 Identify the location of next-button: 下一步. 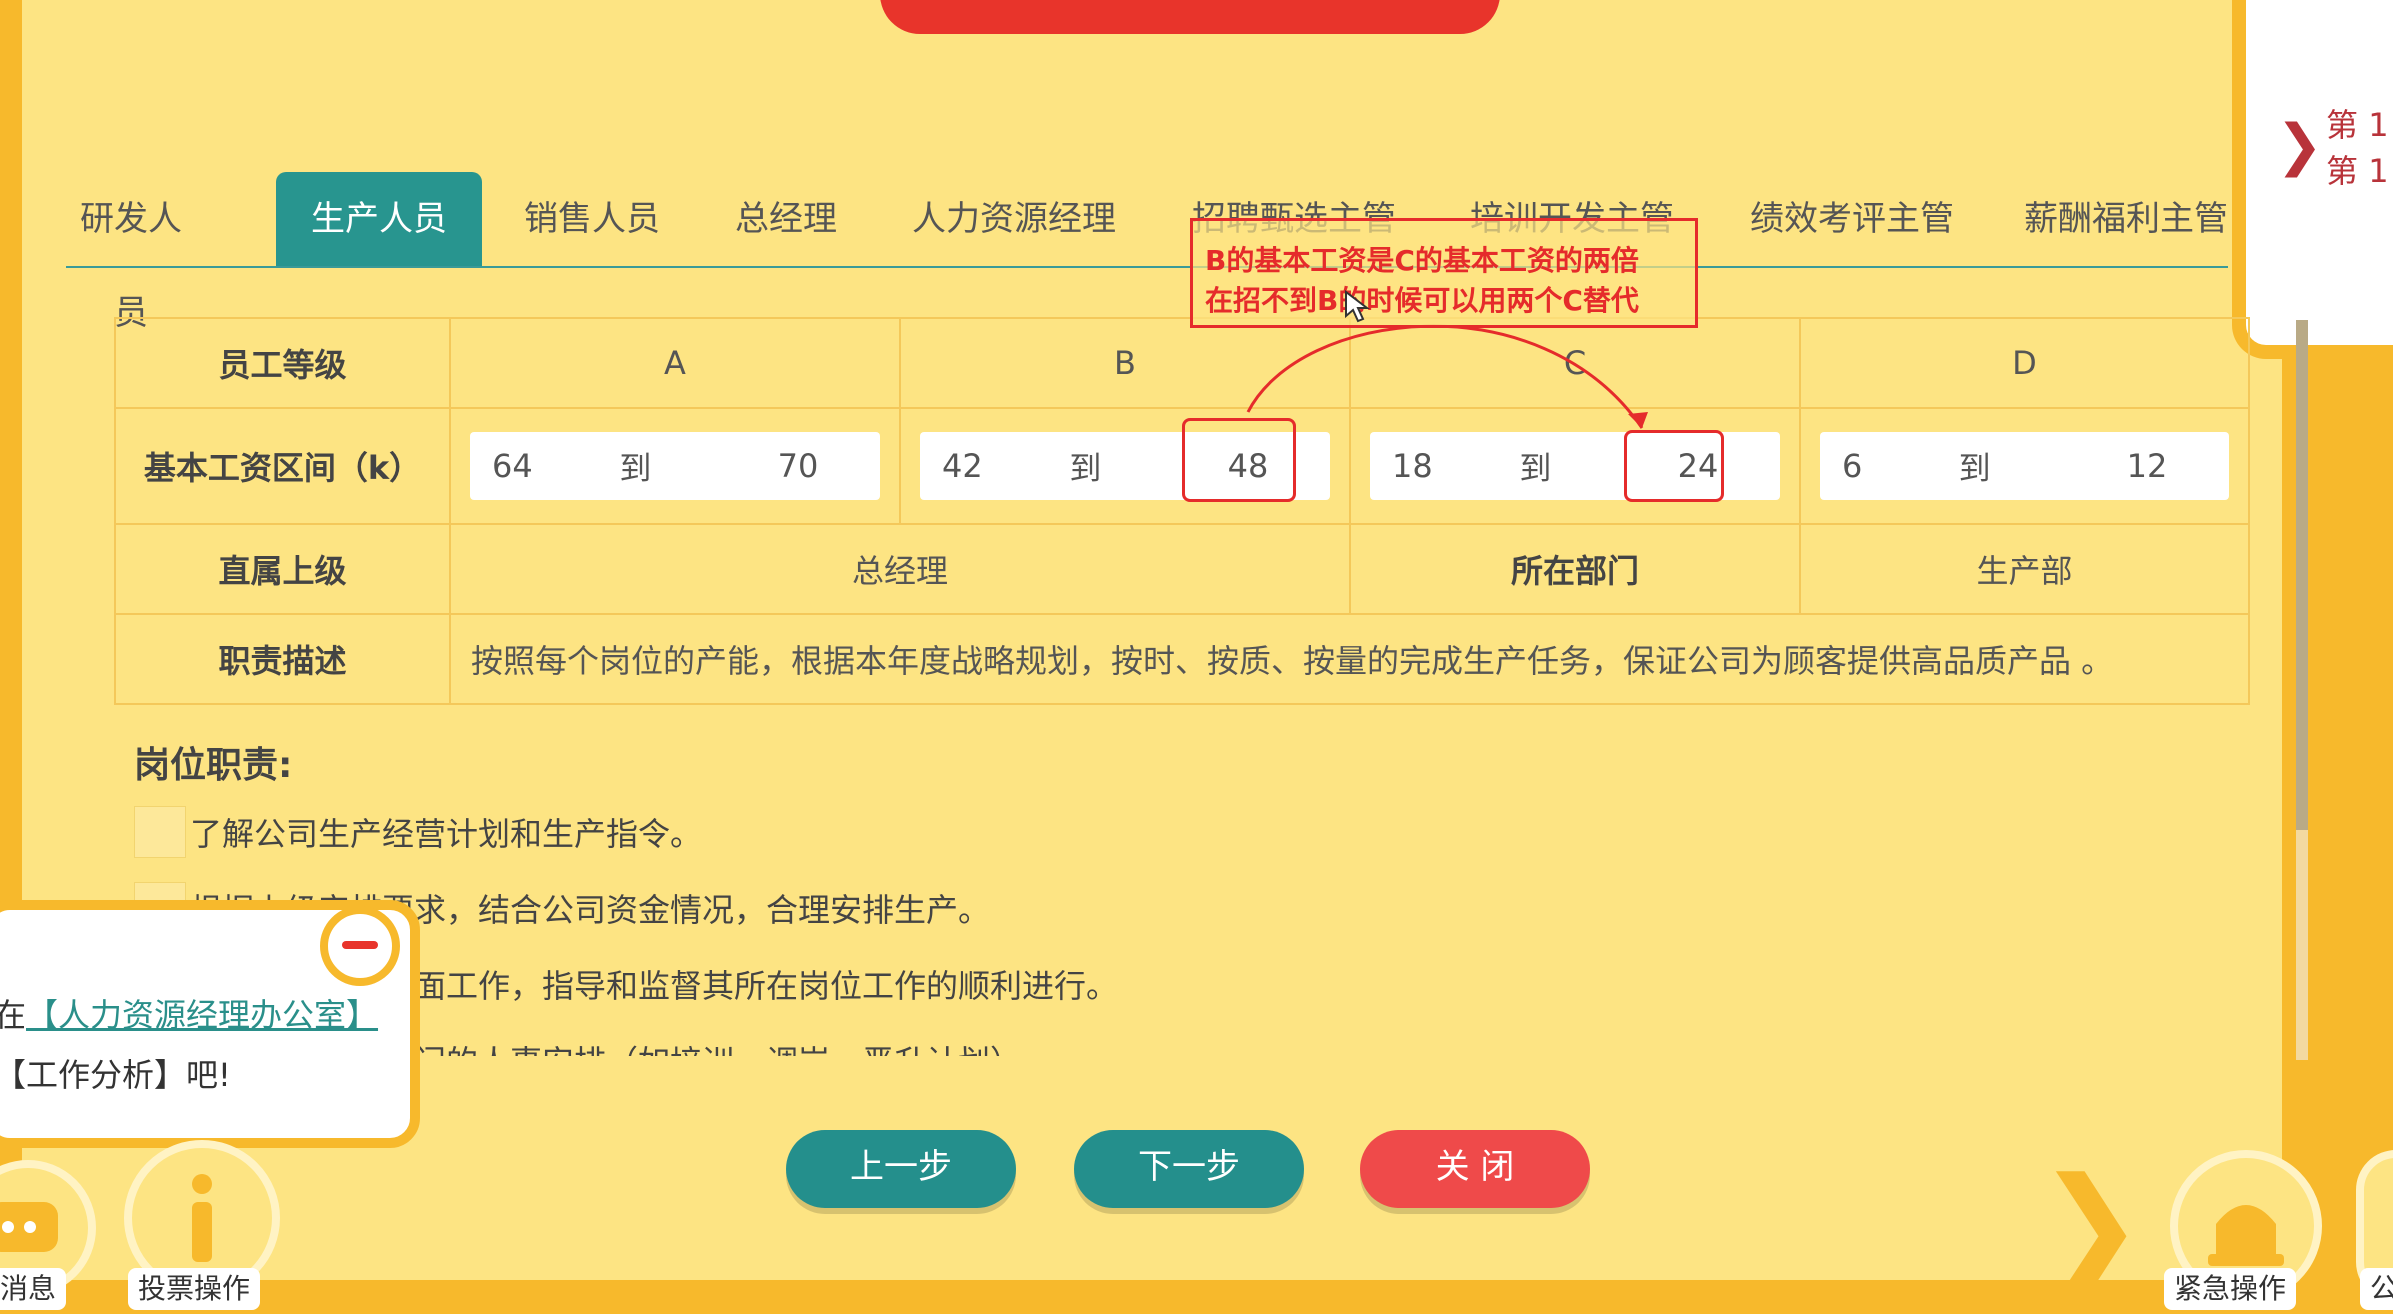
(1189, 1169).